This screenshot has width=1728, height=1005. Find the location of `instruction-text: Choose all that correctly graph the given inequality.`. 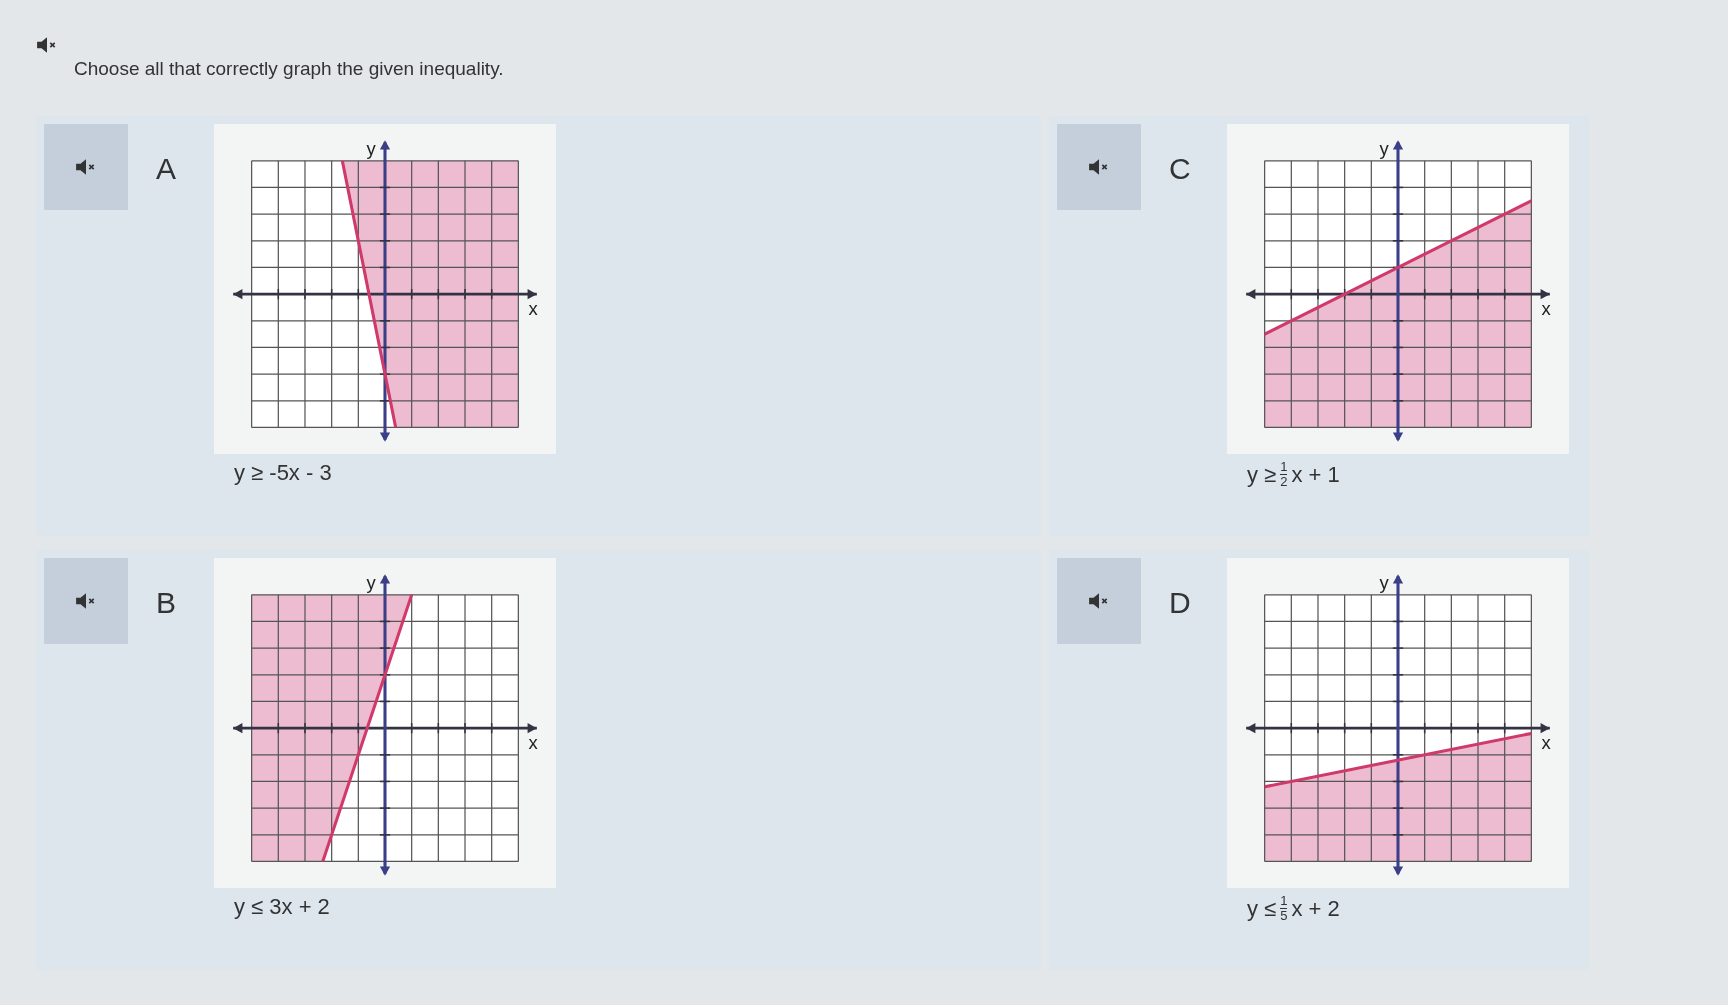

instruction-text: Choose all that correctly graph the given inequality. is located at coordinates (289, 69).